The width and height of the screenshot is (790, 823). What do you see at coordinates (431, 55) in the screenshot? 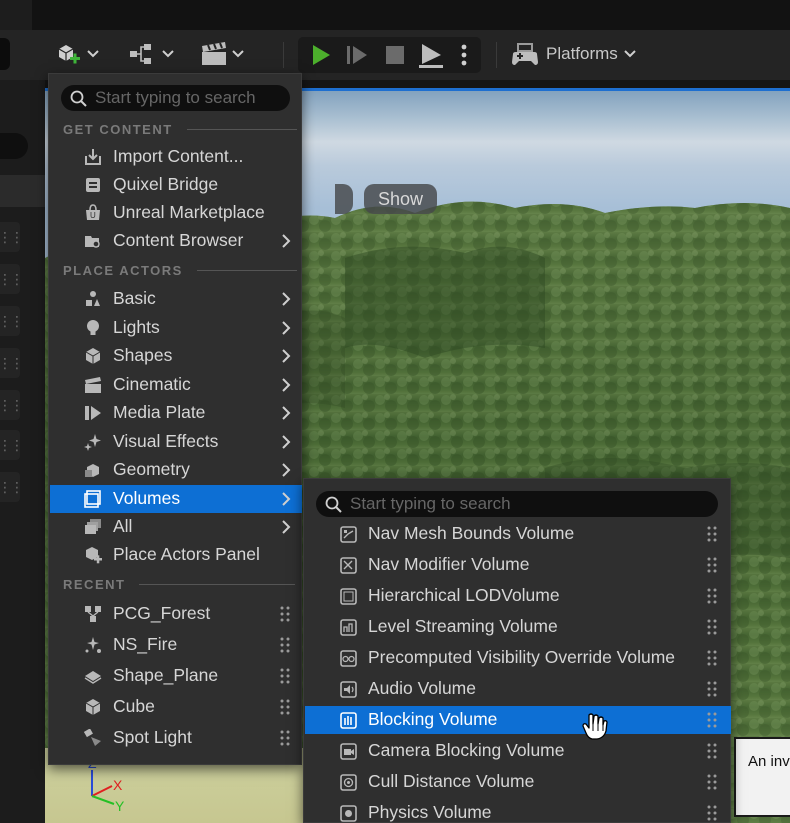
I see `eject-button` at bounding box center [431, 55].